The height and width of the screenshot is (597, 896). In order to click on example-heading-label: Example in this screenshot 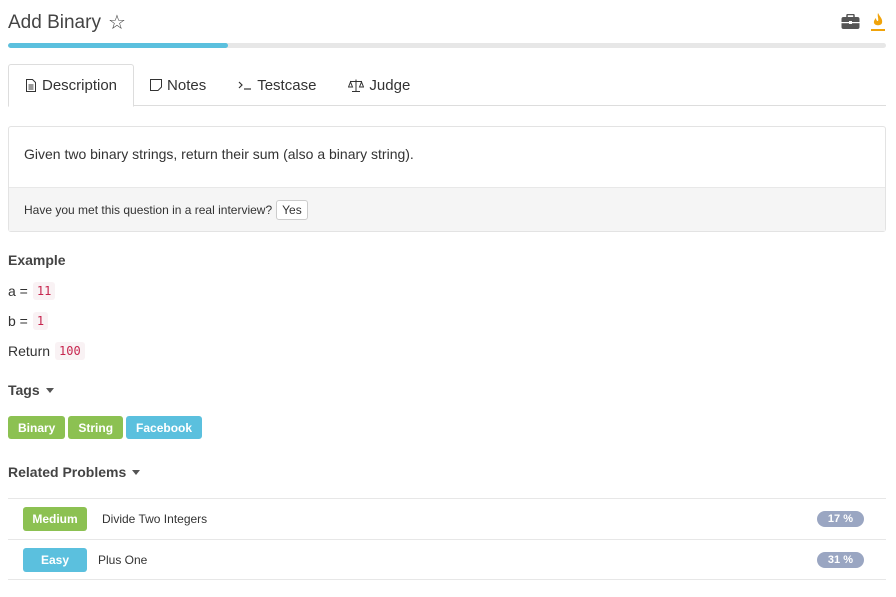, I will do `click(37, 260)`.